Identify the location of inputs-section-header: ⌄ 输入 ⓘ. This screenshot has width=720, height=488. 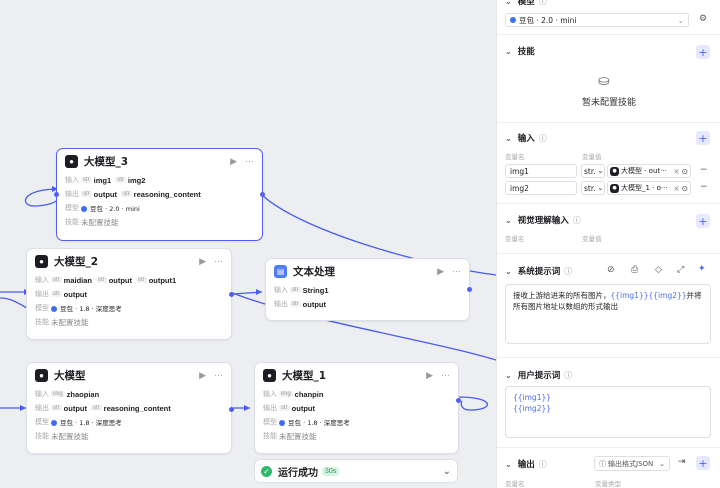
(526, 138).